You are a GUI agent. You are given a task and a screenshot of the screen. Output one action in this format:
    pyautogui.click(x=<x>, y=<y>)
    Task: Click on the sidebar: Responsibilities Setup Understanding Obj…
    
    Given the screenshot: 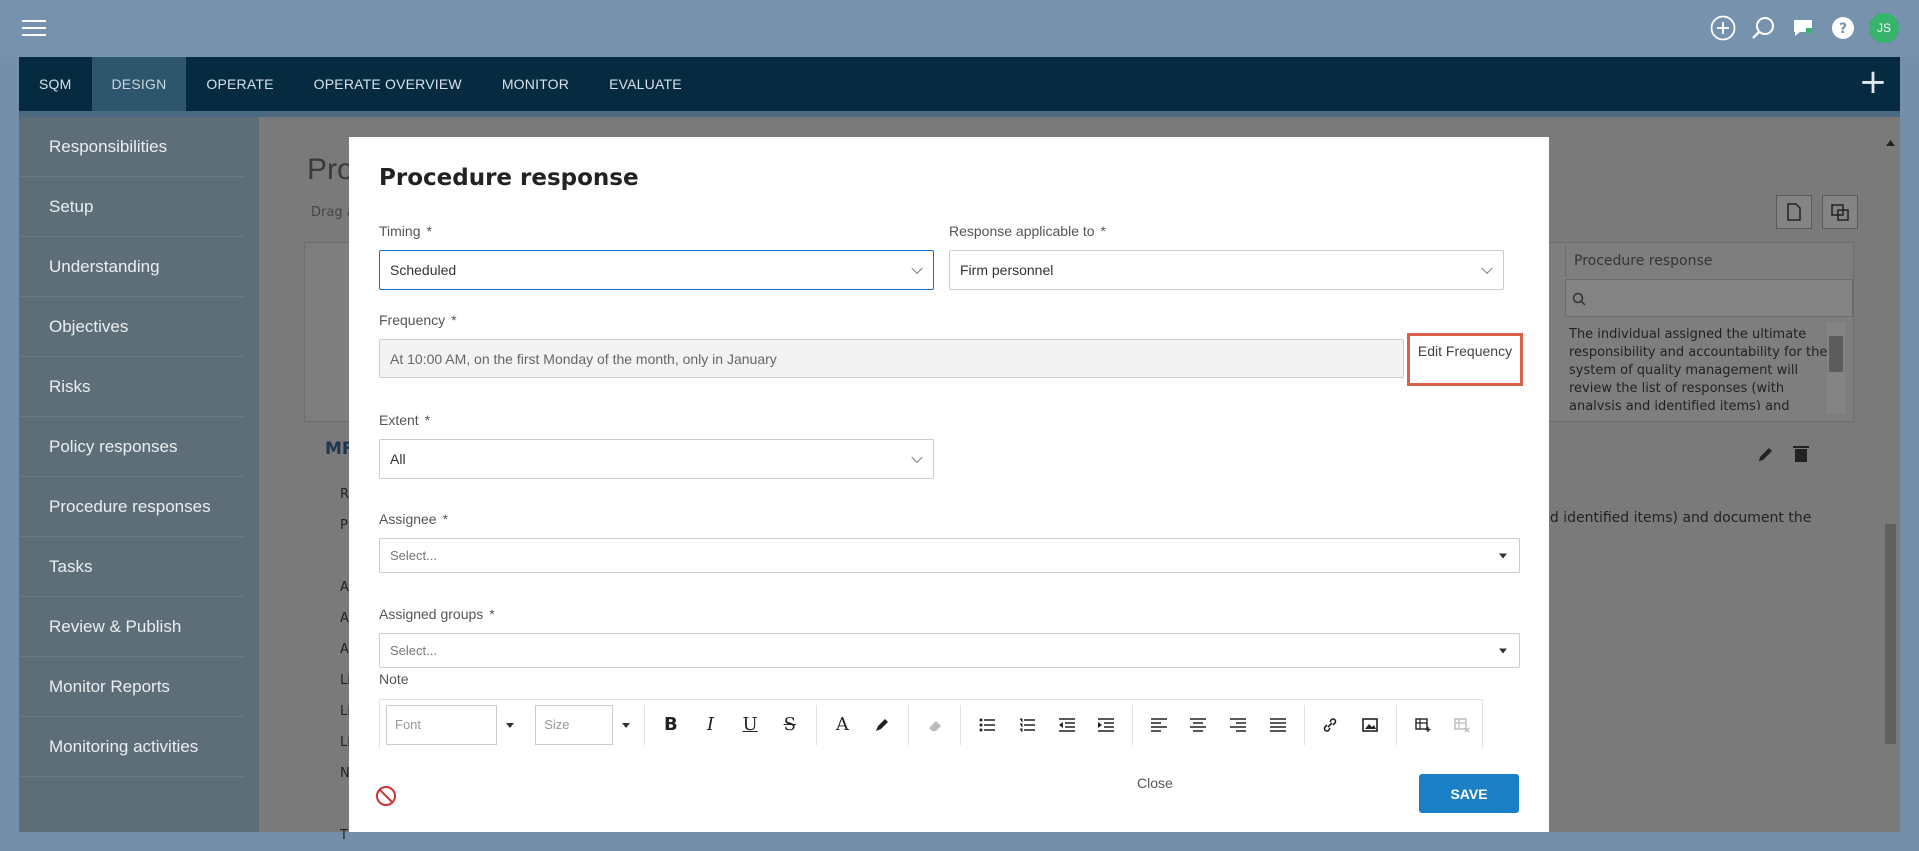 What is the action you would take?
    pyautogui.click(x=139, y=474)
    